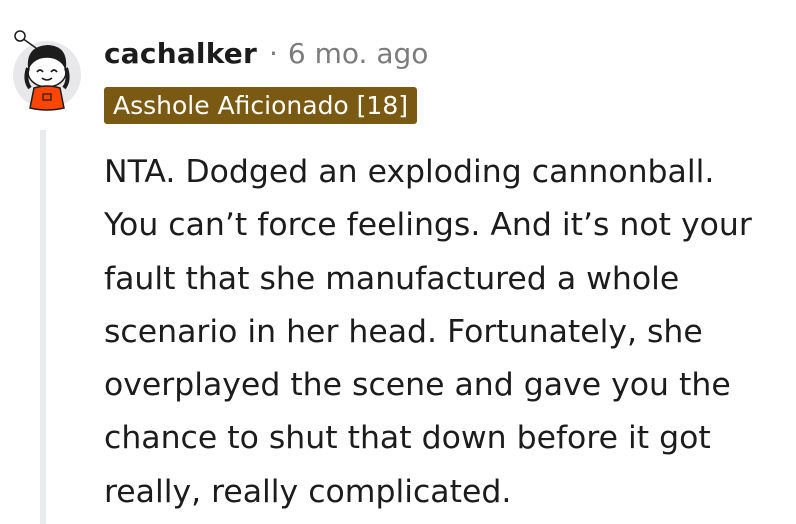 The width and height of the screenshot is (796, 524). I want to click on snoo-avatar-icon, so click(47, 70).